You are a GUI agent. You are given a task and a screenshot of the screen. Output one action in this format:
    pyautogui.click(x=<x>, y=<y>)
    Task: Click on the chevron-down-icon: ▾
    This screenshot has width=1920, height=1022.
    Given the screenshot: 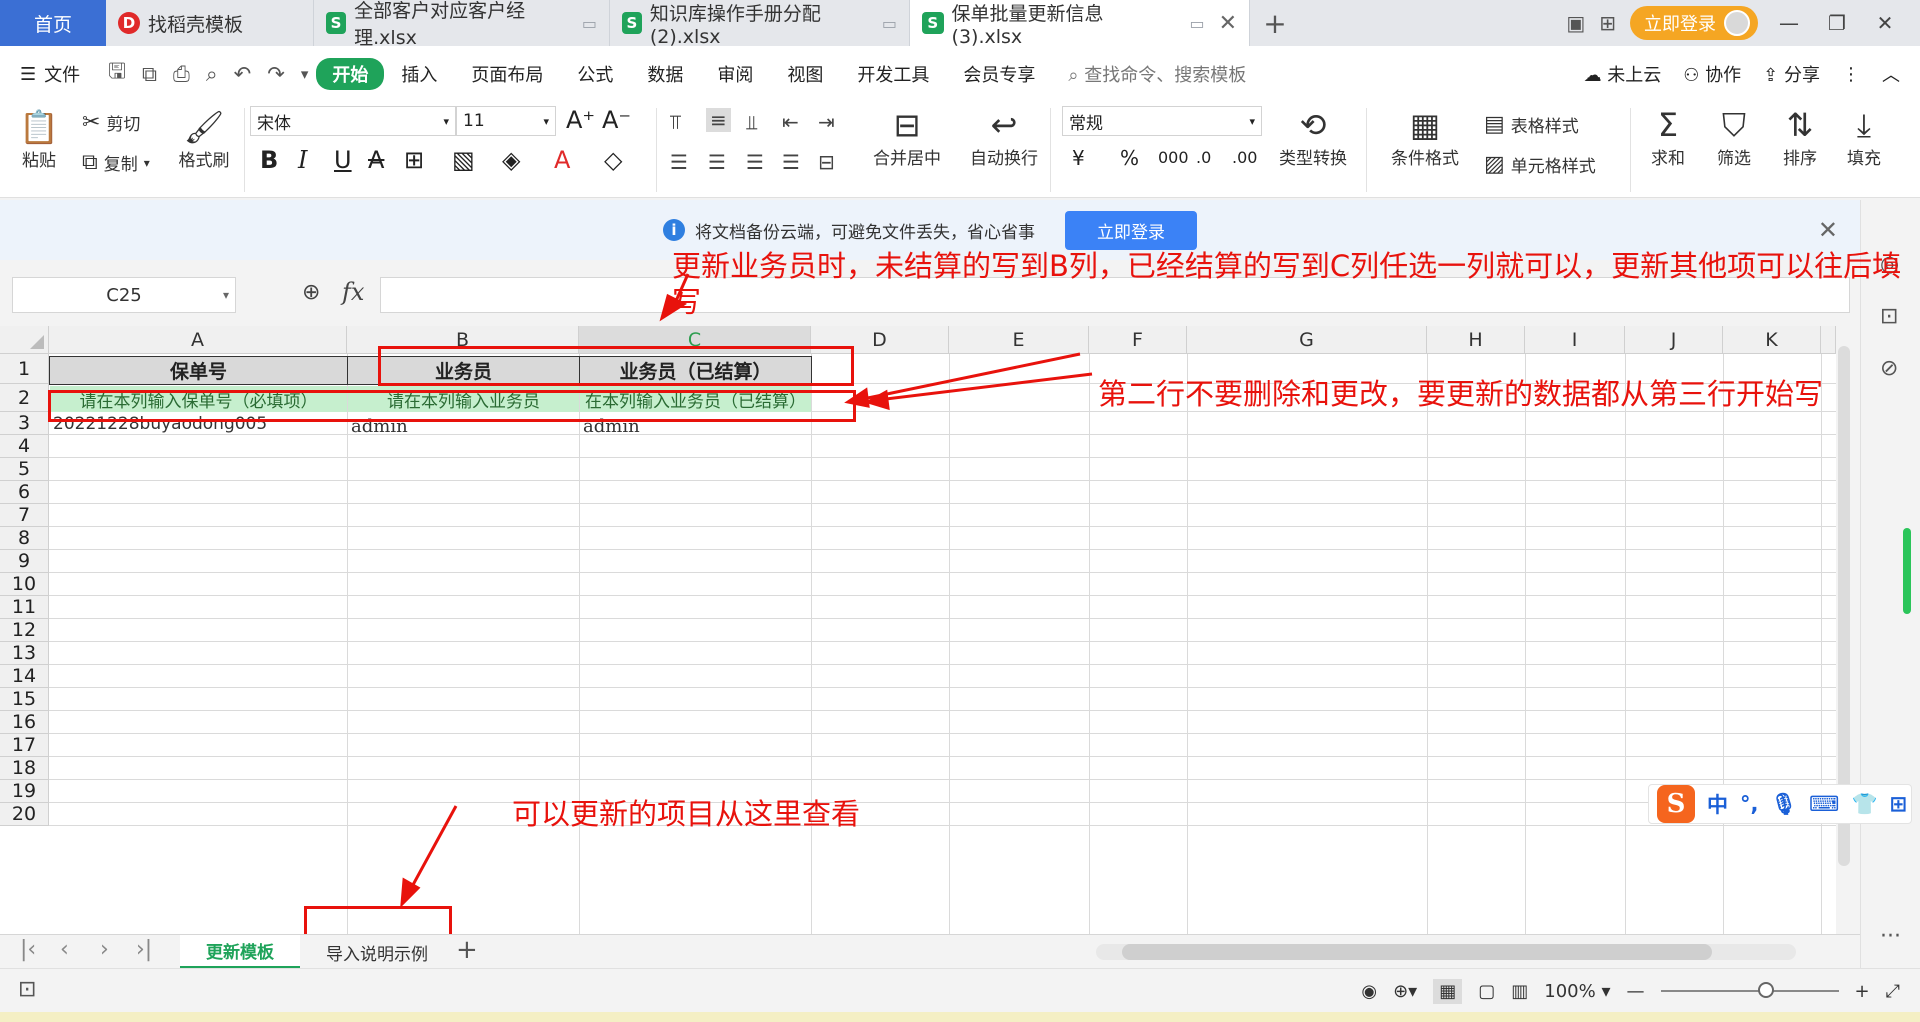 What is the action you would take?
    pyautogui.click(x=305, y=74)
    